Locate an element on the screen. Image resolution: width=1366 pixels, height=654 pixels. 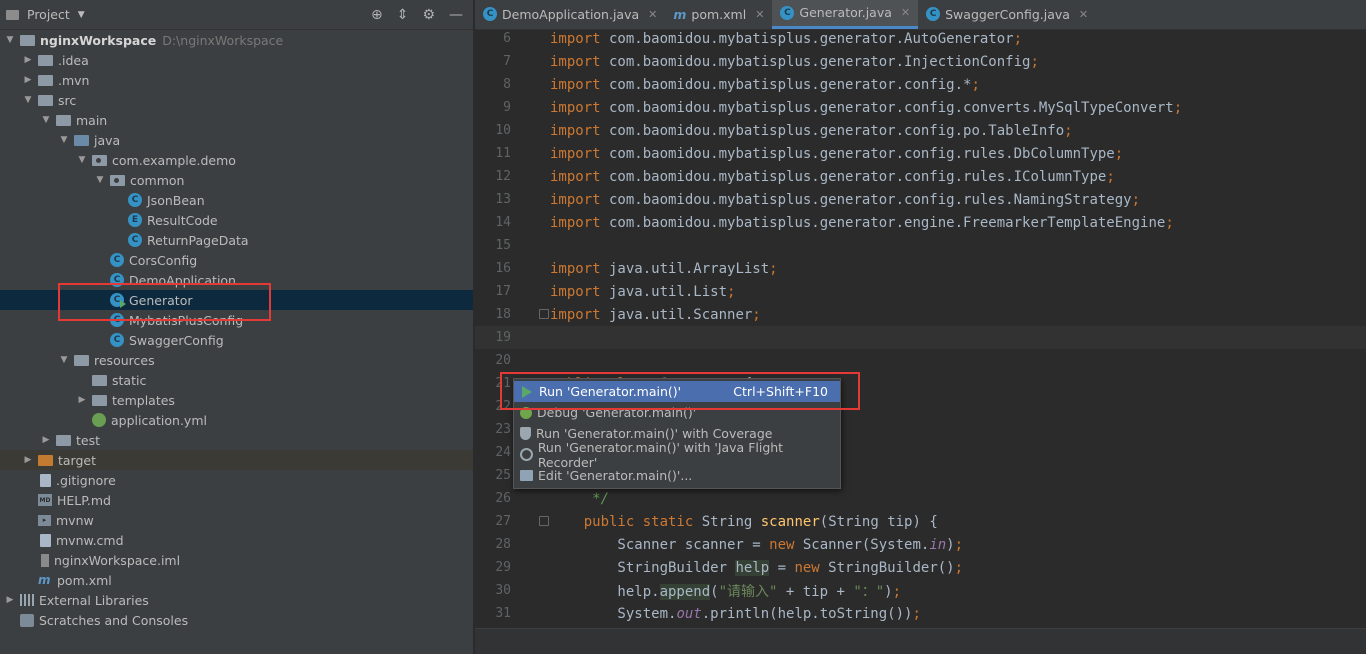
tree-item: nginxWorkspace.iml is located at coordinates (236, 560).